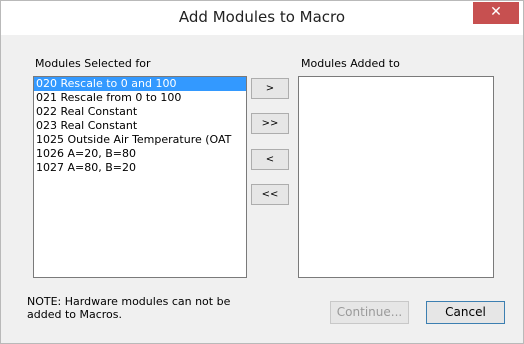 The width and height of the screenshot is (524, 344). Describe the element at coordinates (140, 168) in the screenshot. I see `list-item: 1027 A=80, B=20` at that location.